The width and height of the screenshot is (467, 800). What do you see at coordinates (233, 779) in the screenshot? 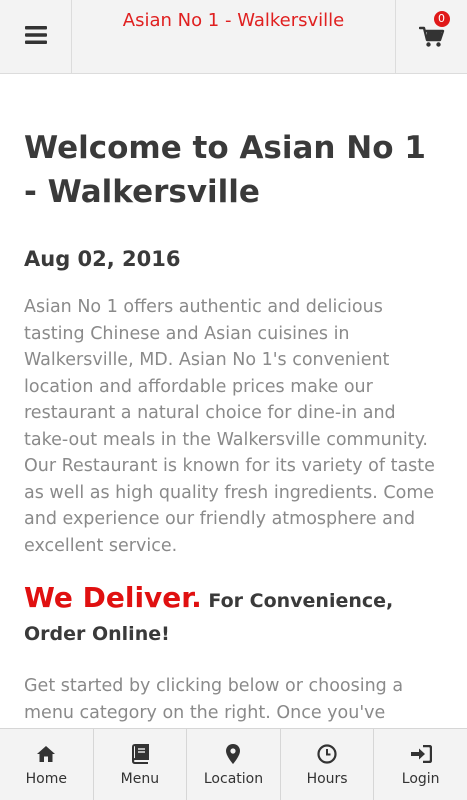
I see `nav-label-location: Location` at bounding box center [233, 779].